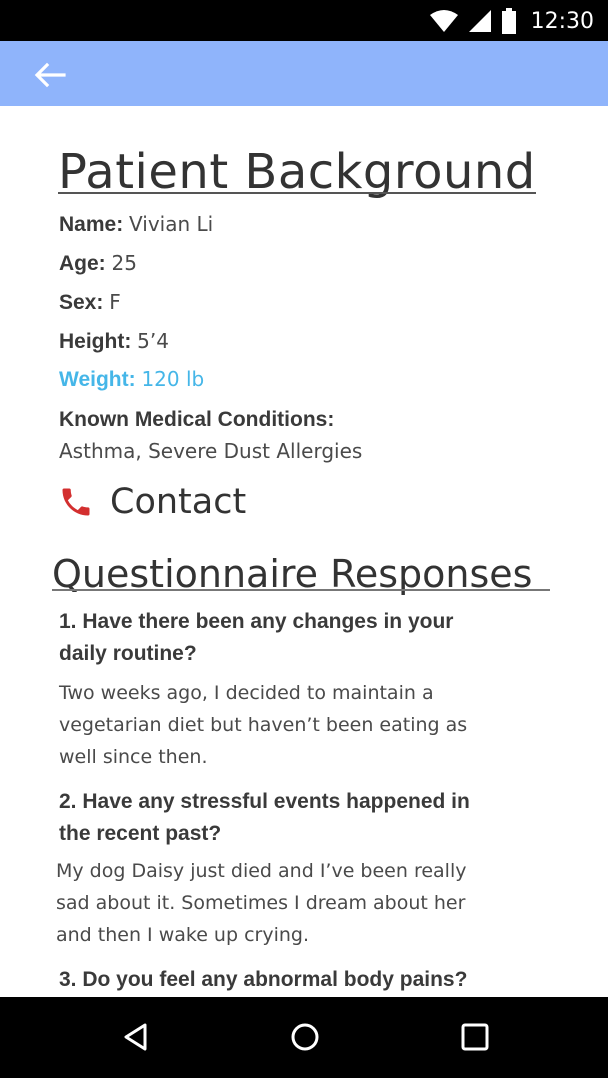 This screenshot has width=608, height=1078. What do you see at coordinates (211, 451) in the screenshot?
I see `conditions-value: Asthma, Severe Dust Allergies` at bounding box center [211, 451].